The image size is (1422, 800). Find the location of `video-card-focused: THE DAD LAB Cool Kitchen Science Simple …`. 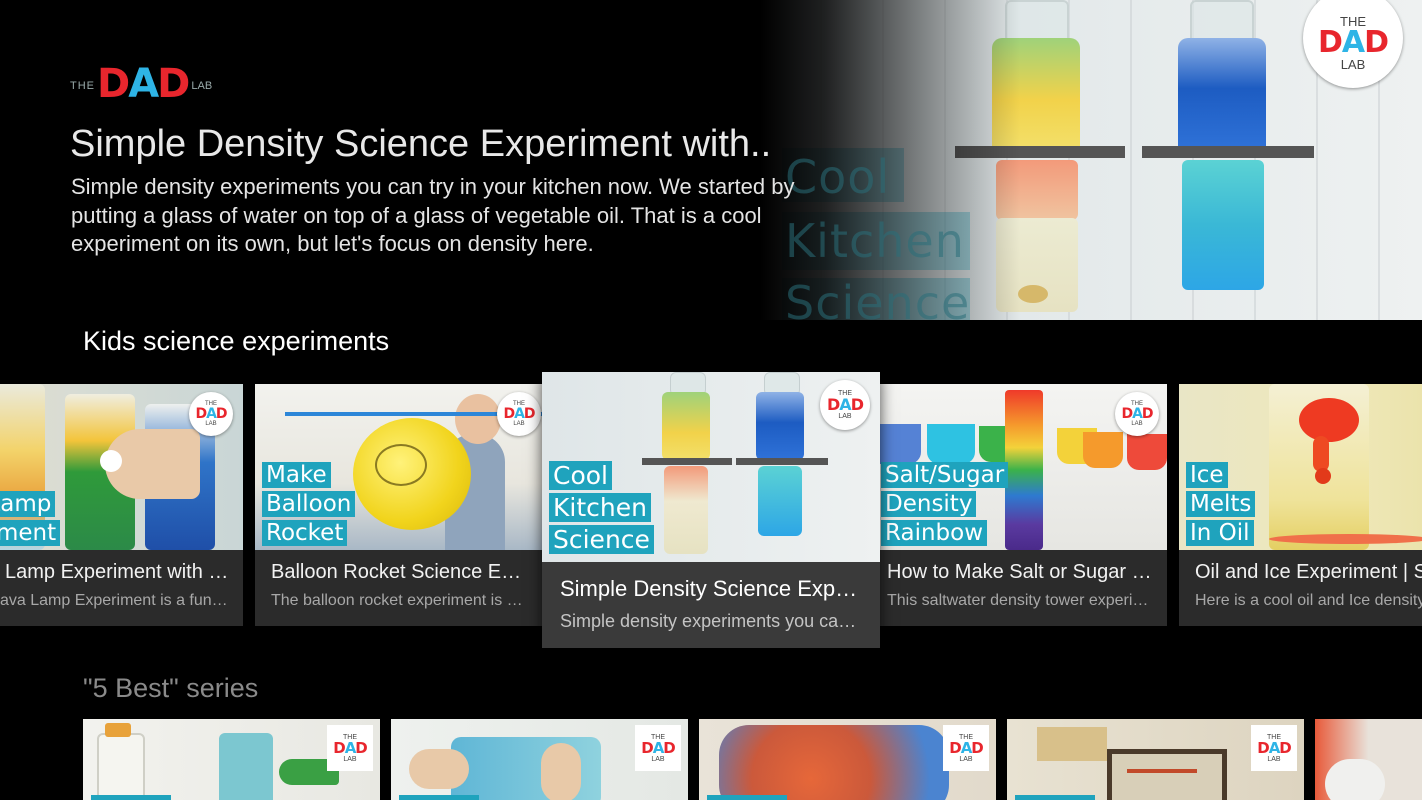

video-card-focused: THE DAD LAB Cool Kitchen Science Simple … is located at coordinates (711, 510).